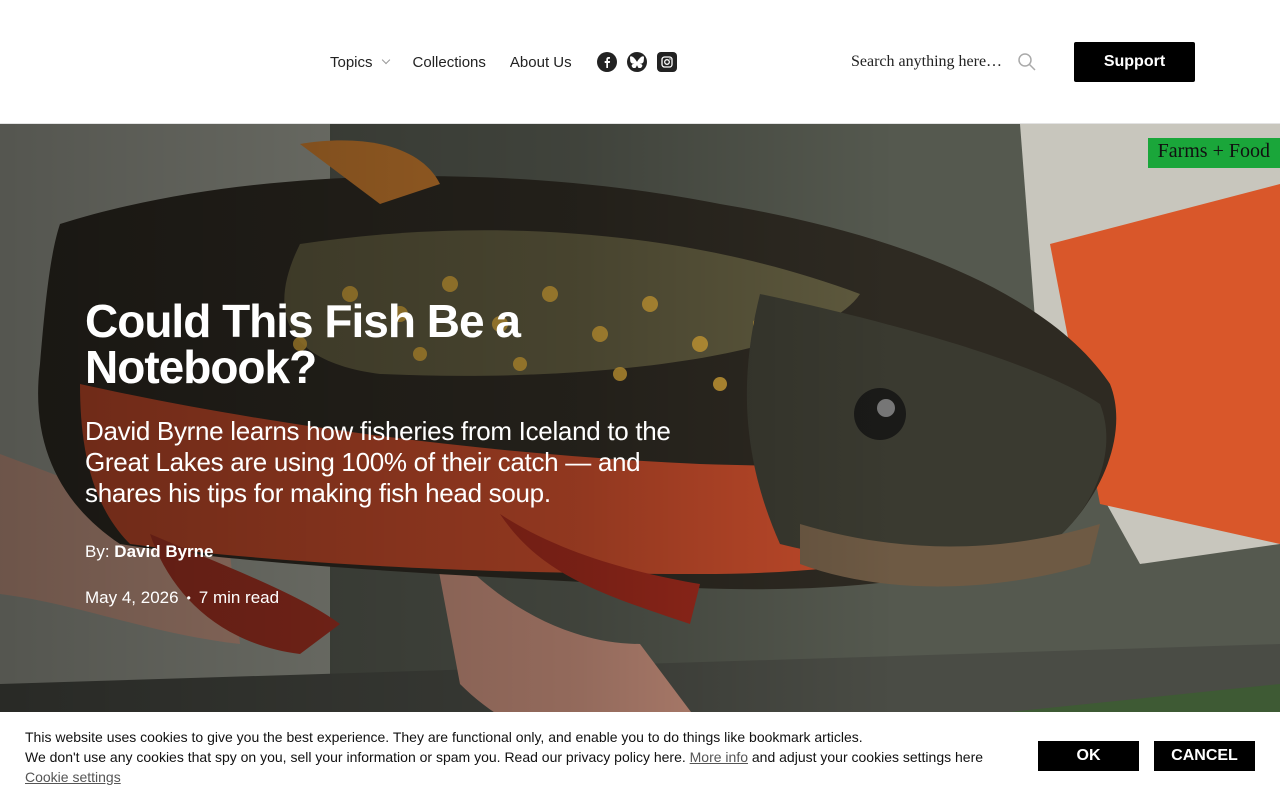  What do you see at coordinates (73, 777) in the screenshot?
I see `cookie-settings-link: Cookie settings` at bounding box center [73, 777].